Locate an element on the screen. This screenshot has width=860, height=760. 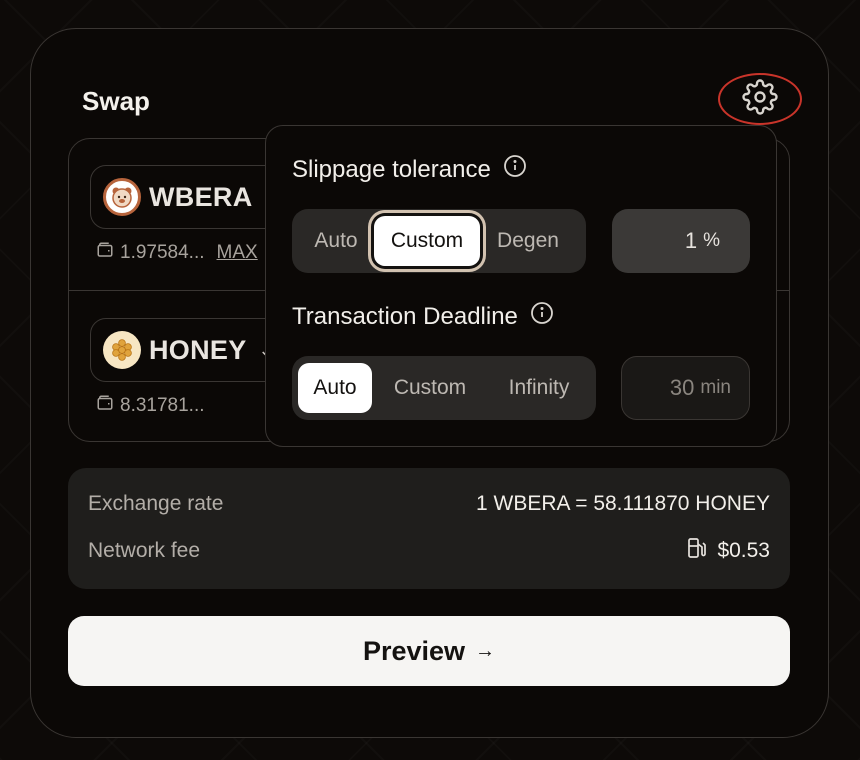
settings-button is located at coordinates (760, 99).